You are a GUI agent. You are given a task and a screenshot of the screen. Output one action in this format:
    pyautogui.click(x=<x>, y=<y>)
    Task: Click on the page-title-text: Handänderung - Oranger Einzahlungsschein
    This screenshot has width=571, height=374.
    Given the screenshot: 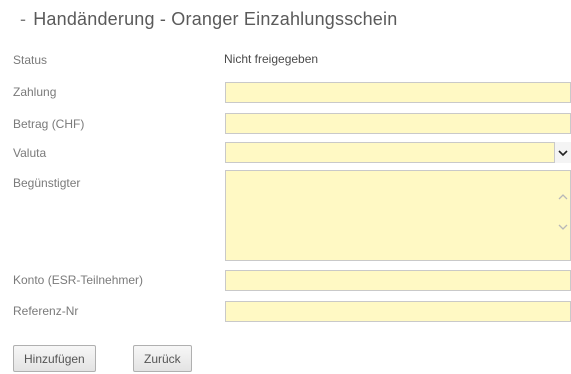 What is the action you would take?
    pyautogui.click(x=215, y=19)
    